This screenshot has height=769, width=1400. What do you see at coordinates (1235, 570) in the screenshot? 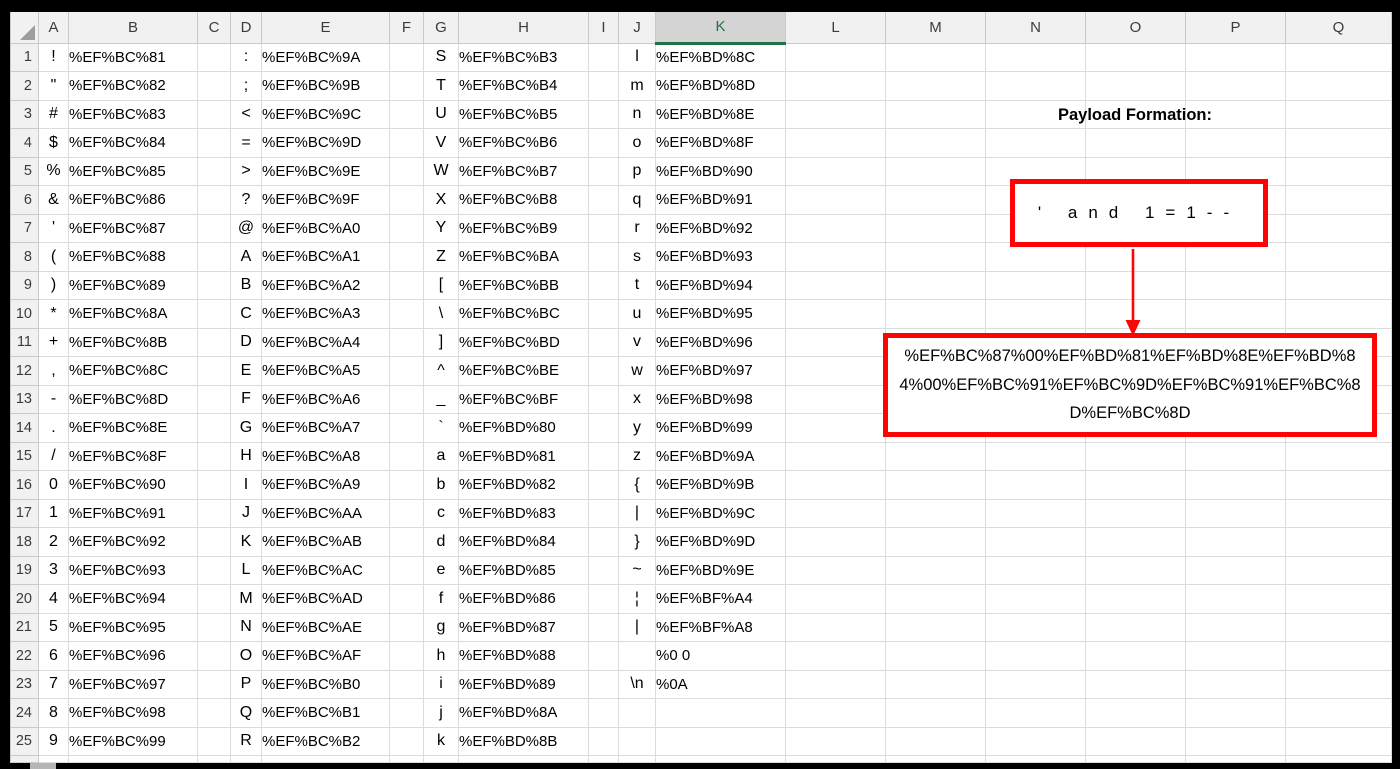
I see `cell-P19` at bounding box center [1235, 570].